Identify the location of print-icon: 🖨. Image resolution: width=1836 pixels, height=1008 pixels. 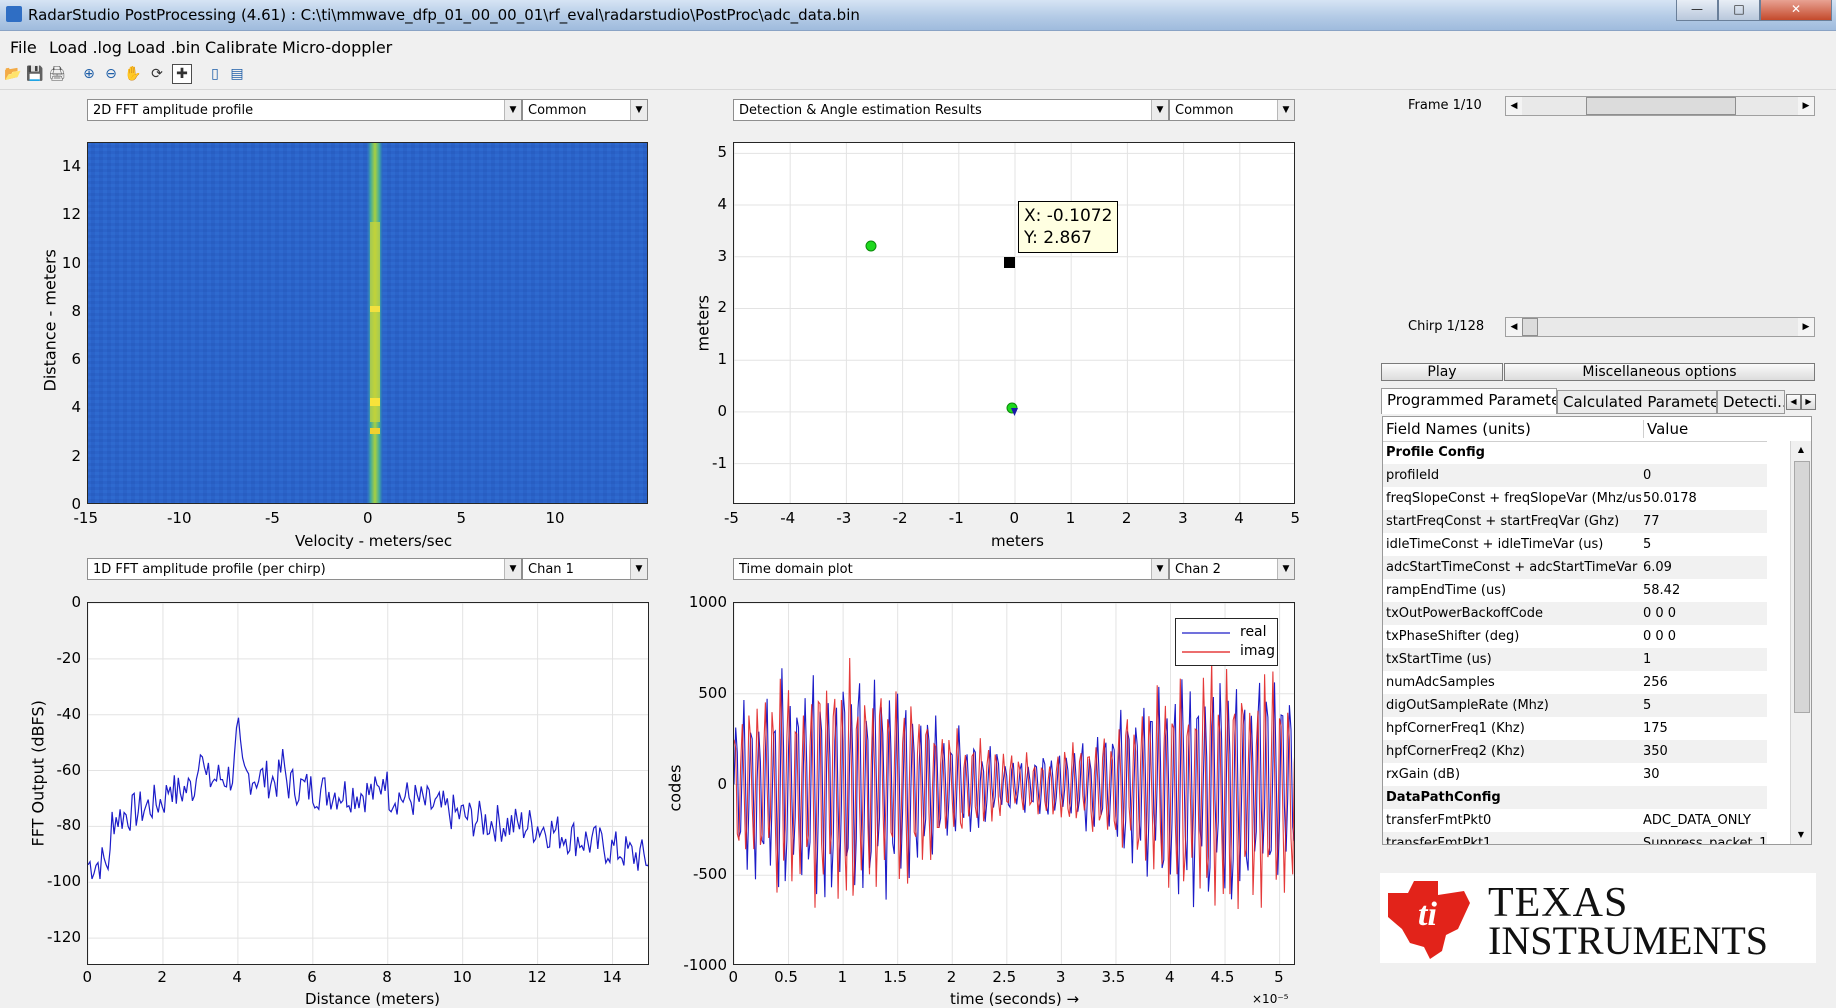
(57, 74).